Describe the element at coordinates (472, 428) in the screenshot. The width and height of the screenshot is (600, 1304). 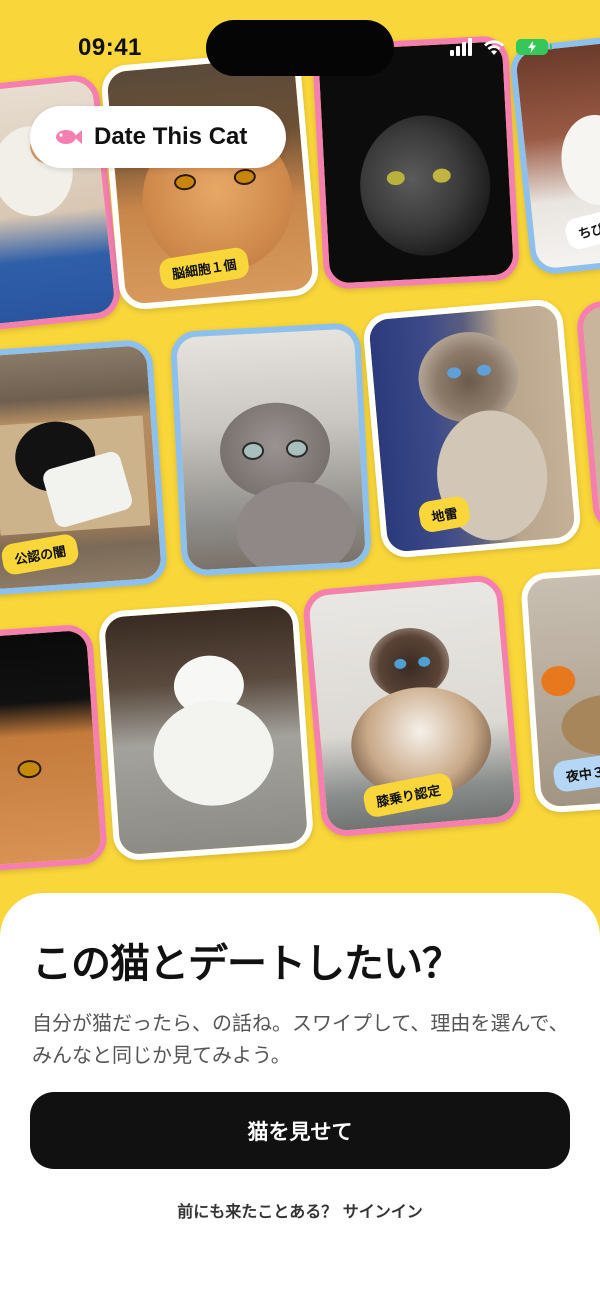
I see `cat-card-siamese-mix: 地雷` at that location.